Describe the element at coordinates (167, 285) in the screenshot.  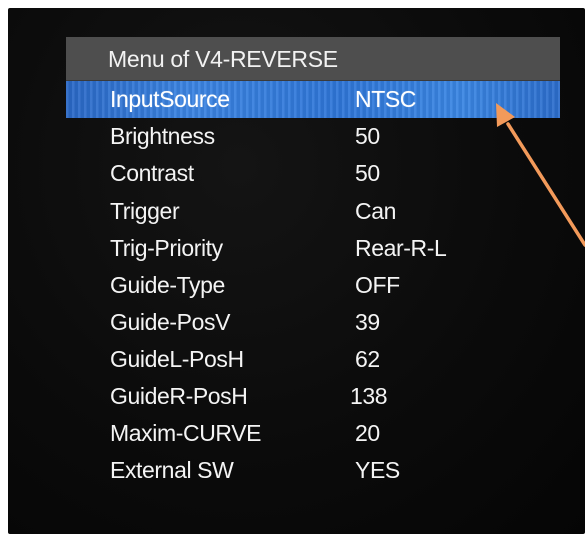
I see `menu-item-label: Guide-Type` at that location.